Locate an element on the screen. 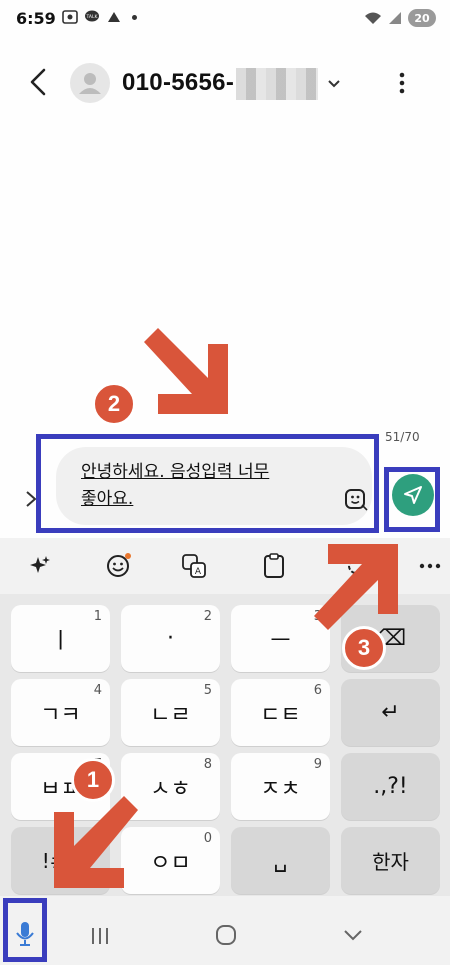 Image resolution: width=450 pixels, height=965 pixels. key-enter: ↵ is located at coordinates (390, 712).